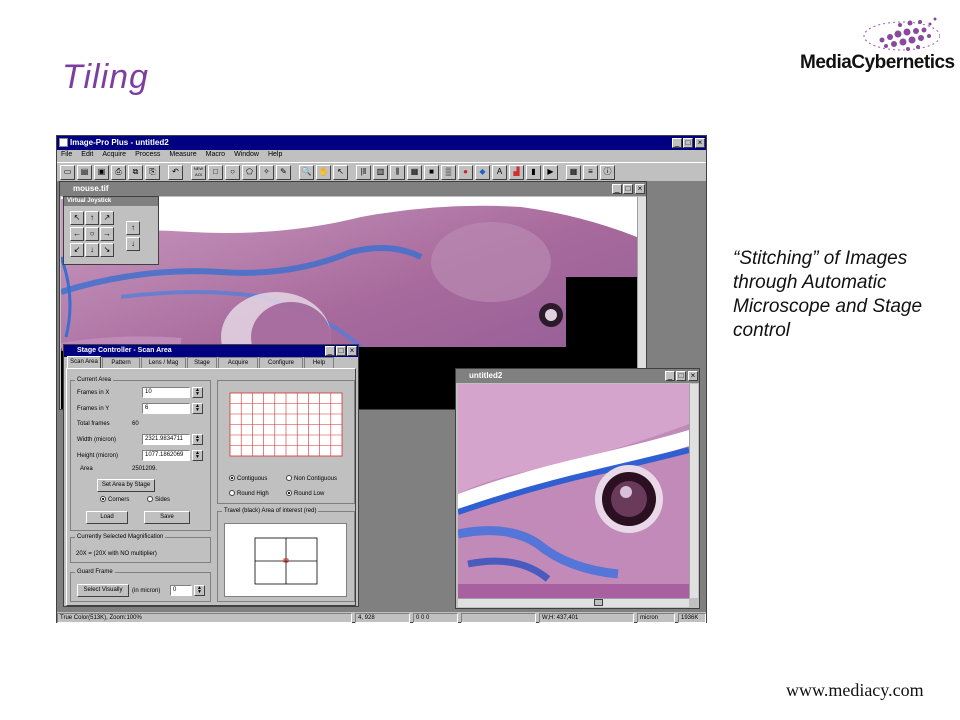 The height and width of the screenshot is (720, 960). I want to click on untitled2-vertical-scrollbar, so click(693, 491).